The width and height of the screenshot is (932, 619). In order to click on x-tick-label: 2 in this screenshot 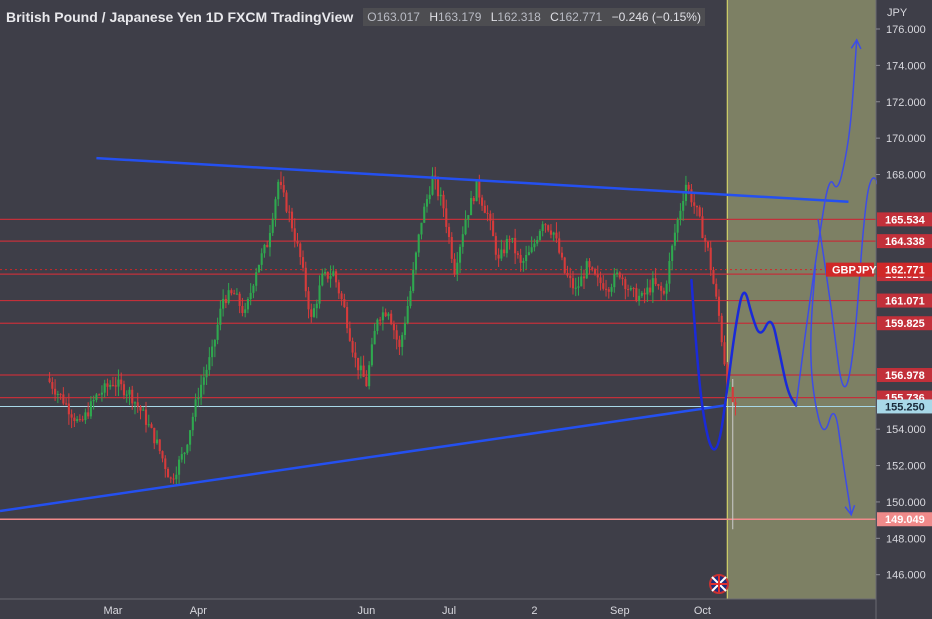, I will do `click(534, 611)`.